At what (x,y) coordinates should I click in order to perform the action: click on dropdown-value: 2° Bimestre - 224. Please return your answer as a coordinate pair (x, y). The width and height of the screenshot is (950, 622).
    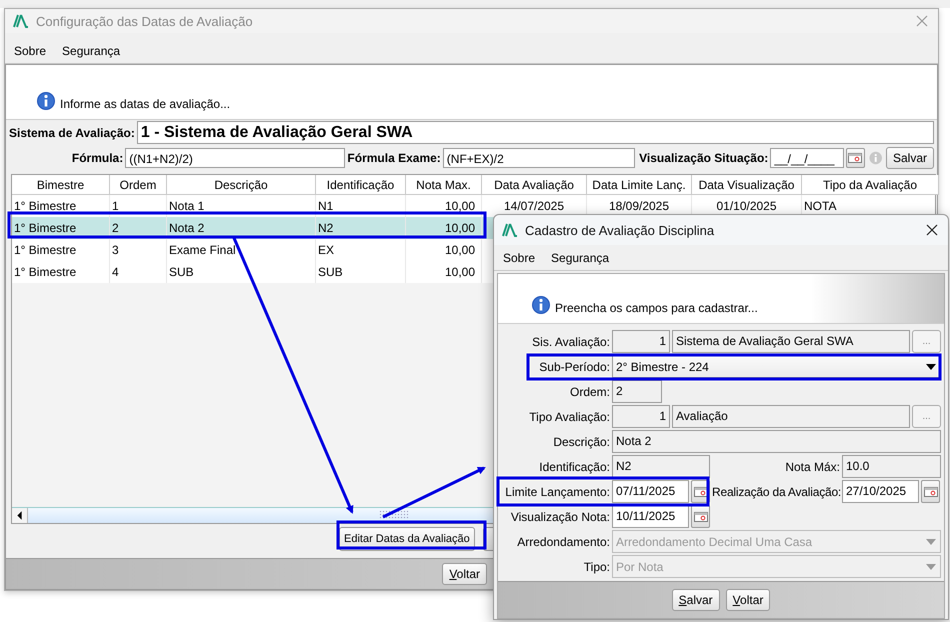
    Looking at the image, I should click on (662, 367).